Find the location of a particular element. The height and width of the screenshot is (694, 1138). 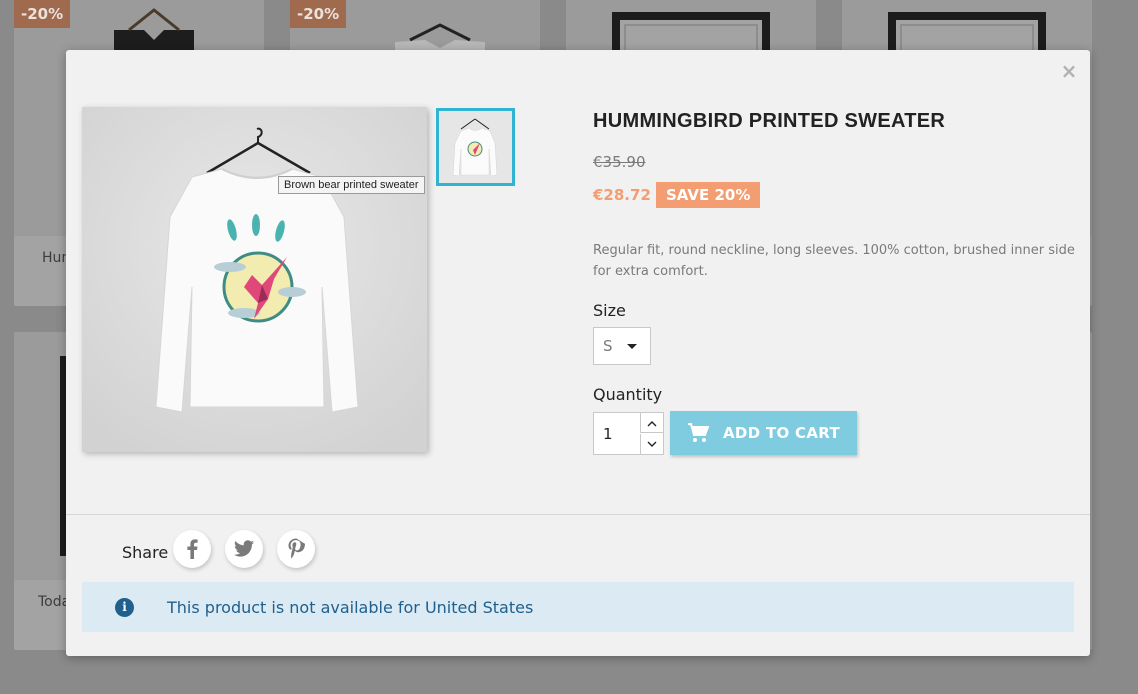

share-label: Share is located at coordinates (145, 552).